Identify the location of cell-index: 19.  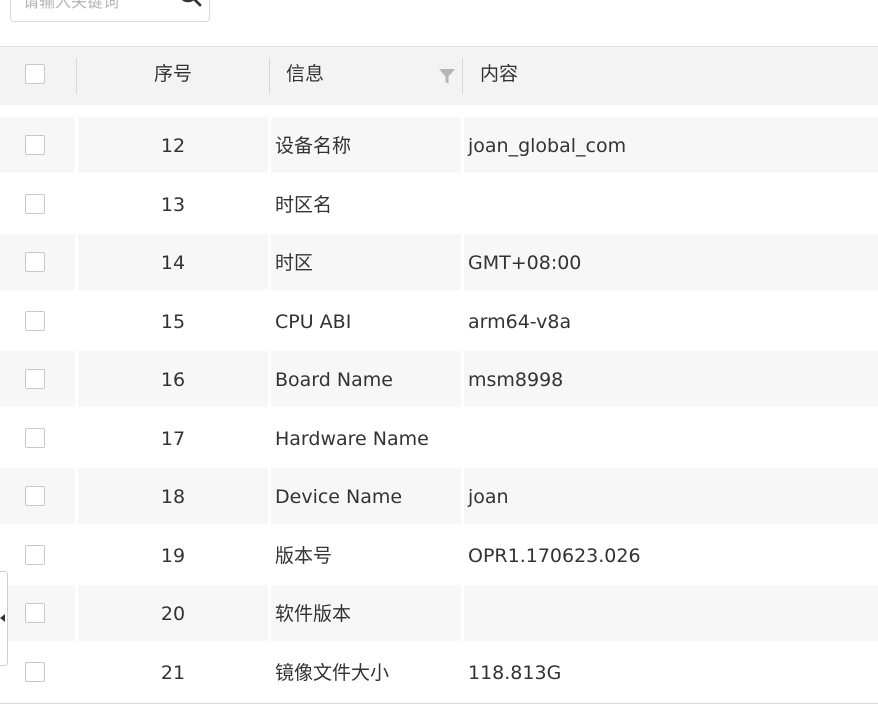
(173, 555).